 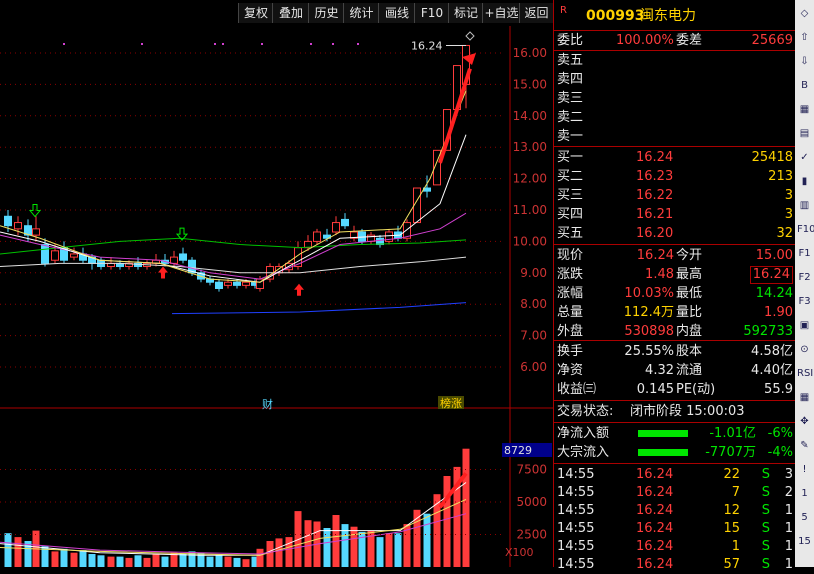 What do you see at coordinates (804, 517) in the screenshot?
I see `side-tool-icon: 5` at bounding box center [804, 517].